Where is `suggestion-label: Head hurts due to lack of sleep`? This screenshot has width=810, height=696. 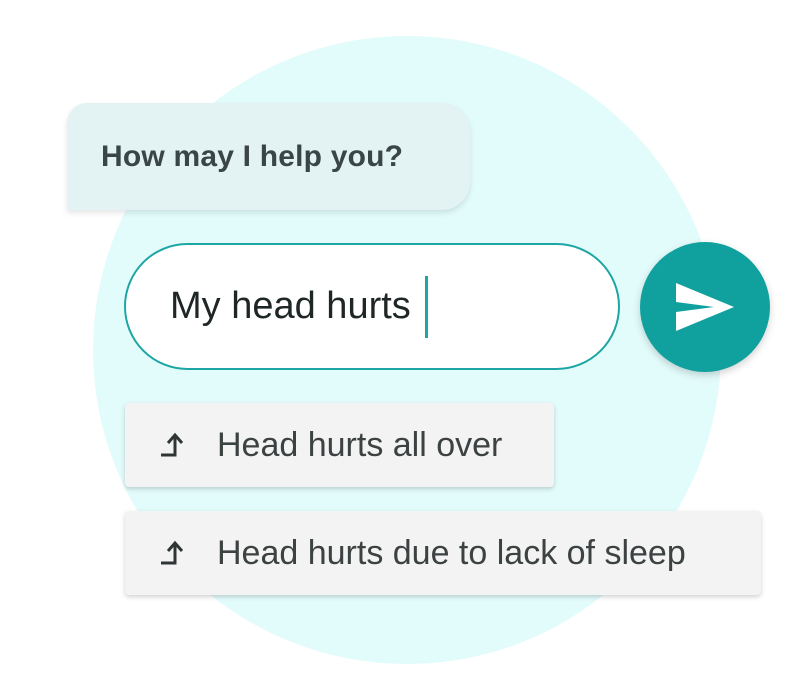
suggestion-label: Head hurts due to lack of sleep is located at coordinates (451, 552).